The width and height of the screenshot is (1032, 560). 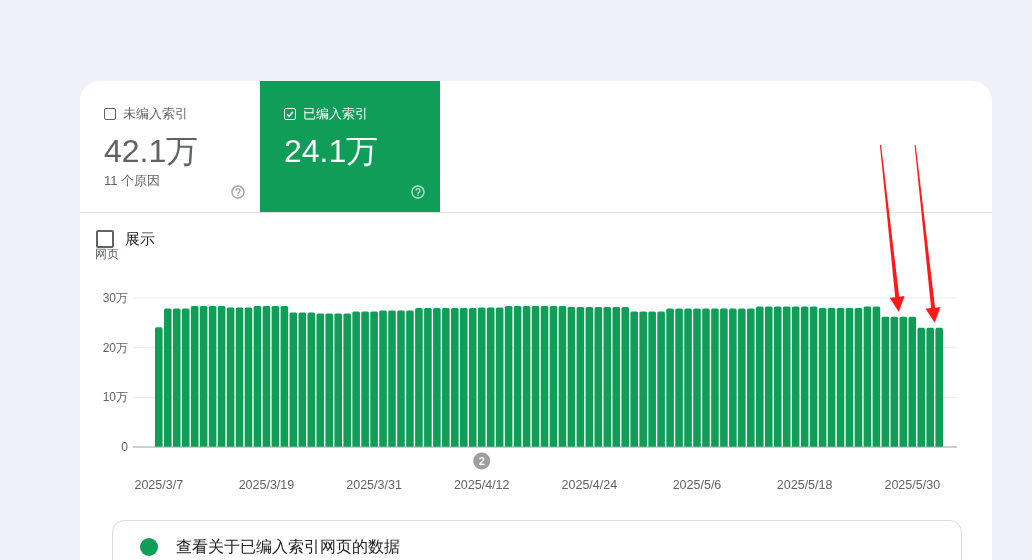 I want to click on status-dot-icon, so click(x=149, y=547).